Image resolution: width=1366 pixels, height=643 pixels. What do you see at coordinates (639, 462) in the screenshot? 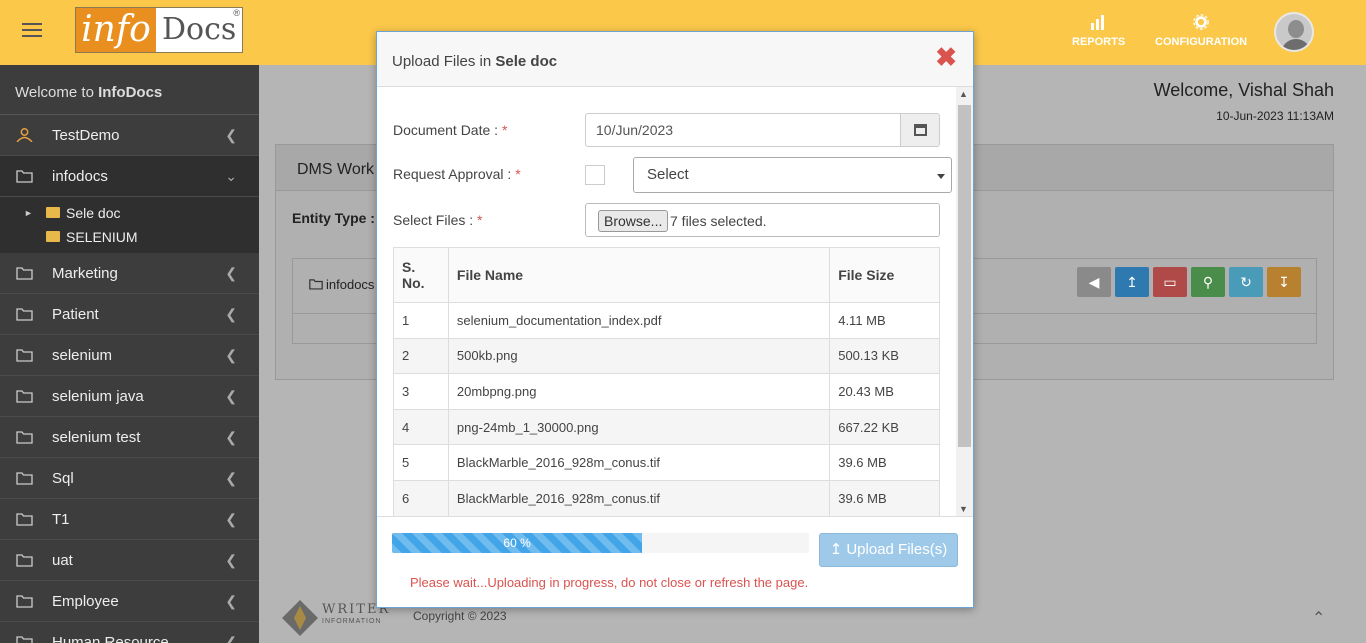
I see `row-file-name: BlackMarble_2016_928m_conus.tif` at bounding box center [639, 462].